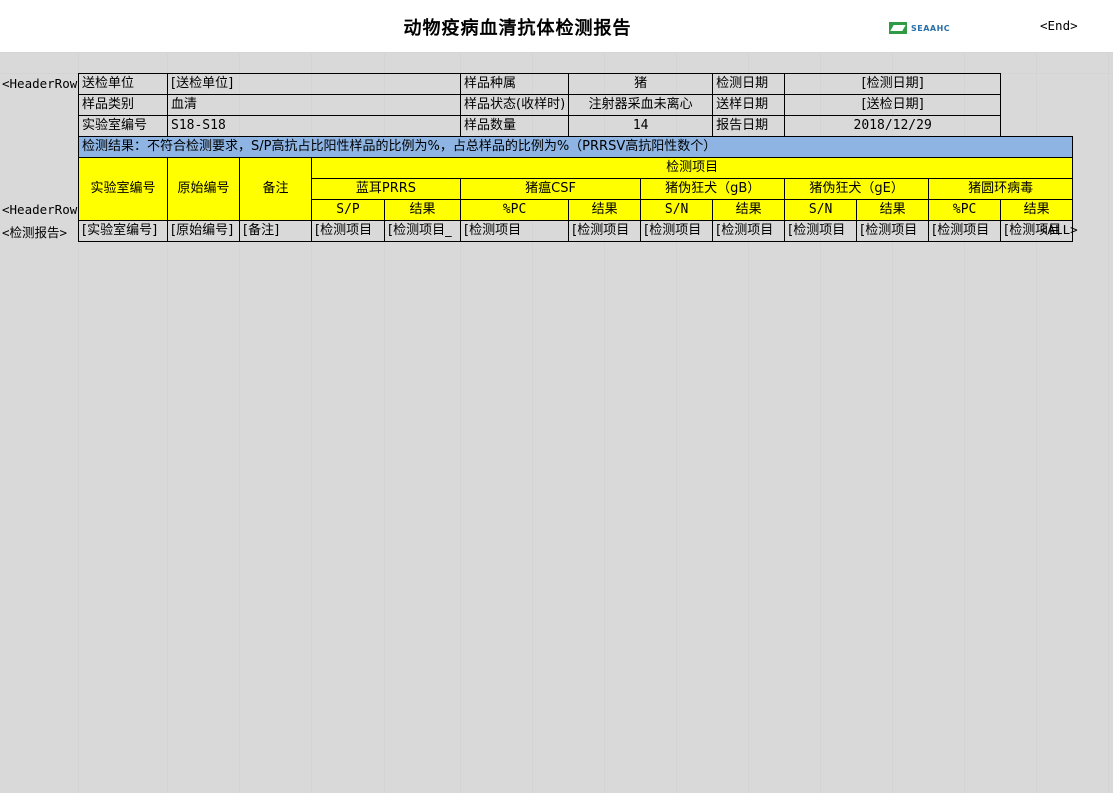 This screenshot has width=1113, height=793. I want to click on cell-label: 检测日期, so click(749, 84).